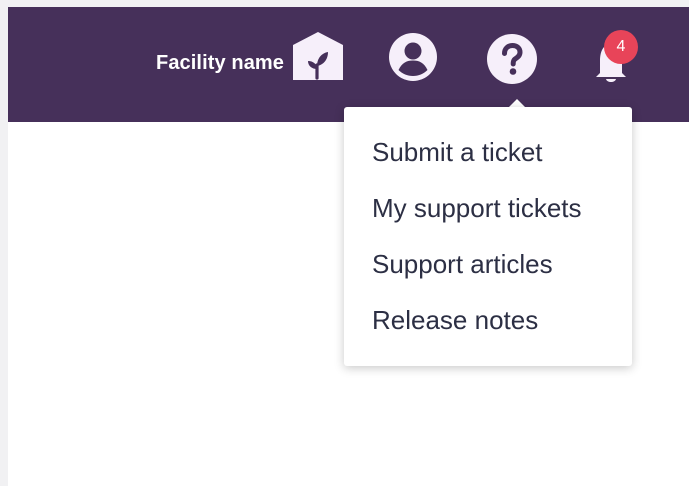 The height and width of the screenshot is (486, 689). I want to click on account-circle-icon, so click(413, 57).